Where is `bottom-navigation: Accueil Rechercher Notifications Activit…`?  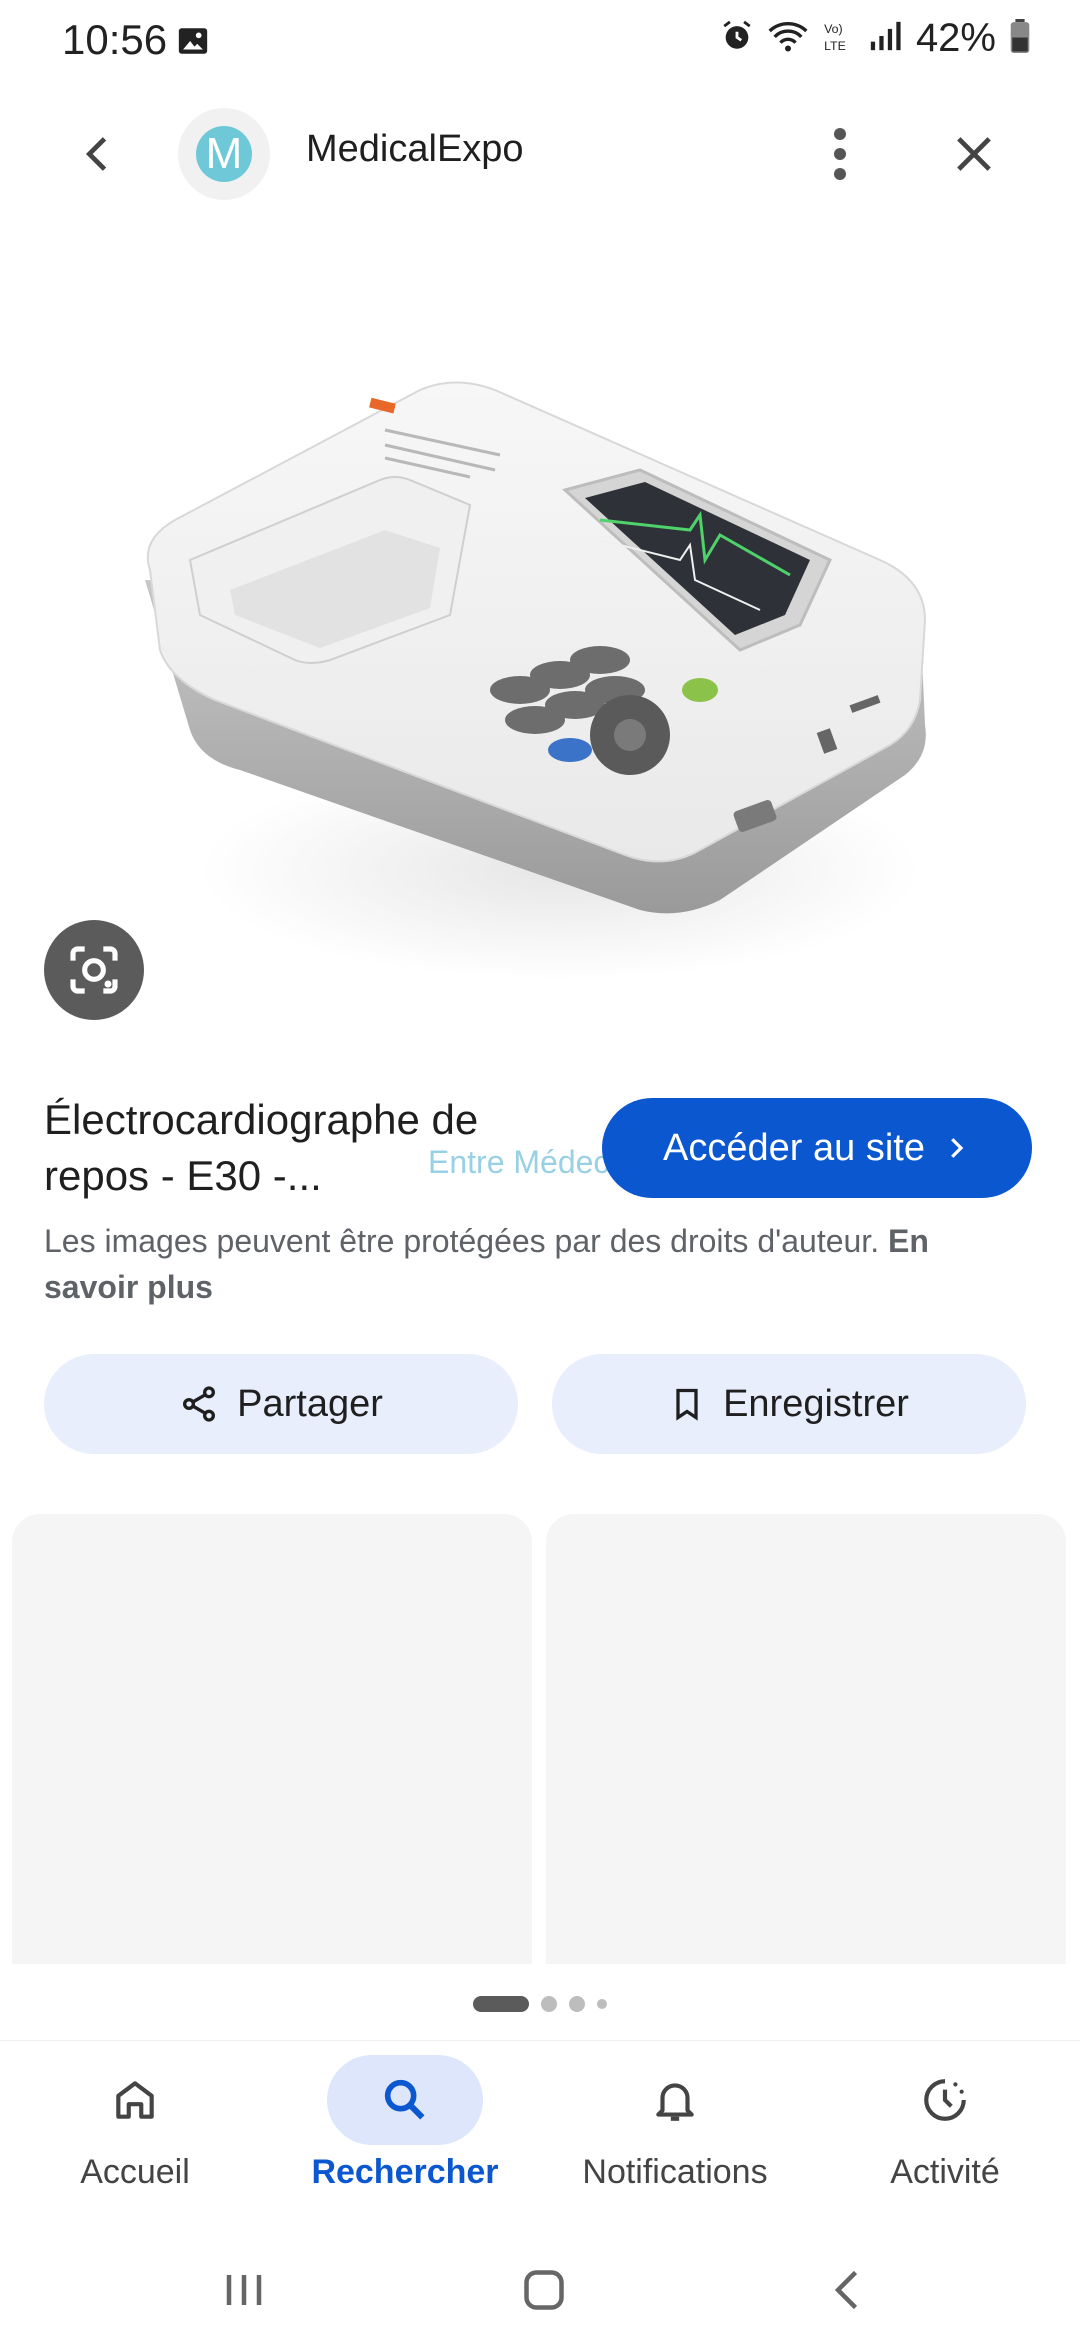
bottom-navigation: Accueil Rechercher Notifications Activit… is located at coordinates (540, 2140).